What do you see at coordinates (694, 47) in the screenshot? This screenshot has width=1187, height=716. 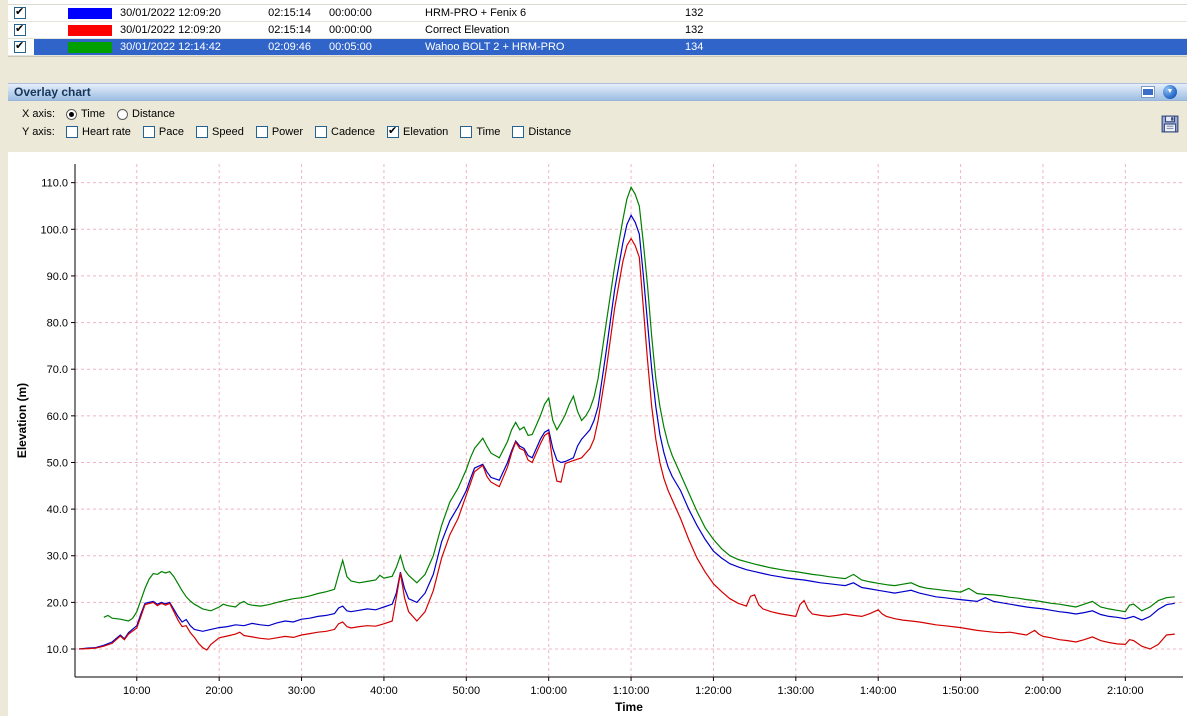 I see `activity-value: 134` at bounding box center [694, 47].